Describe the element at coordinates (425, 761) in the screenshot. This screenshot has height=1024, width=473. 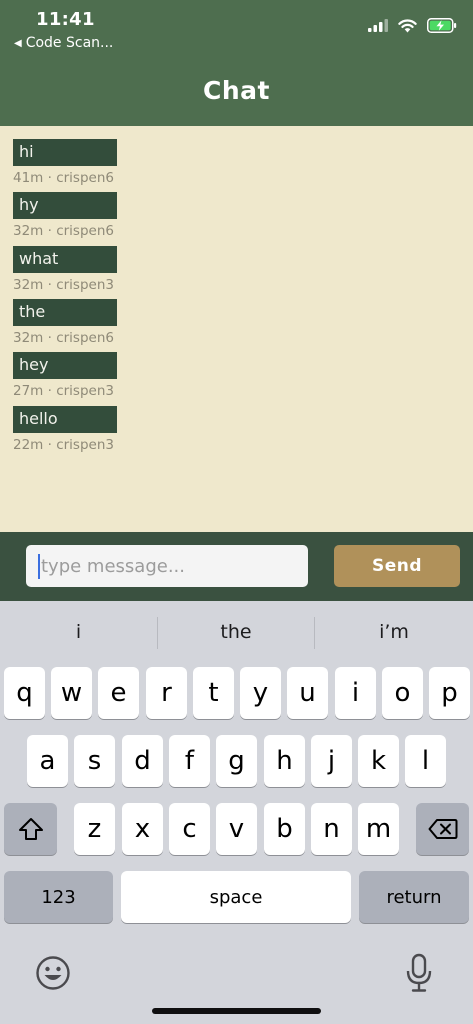
I see `key-l: l` at that location.